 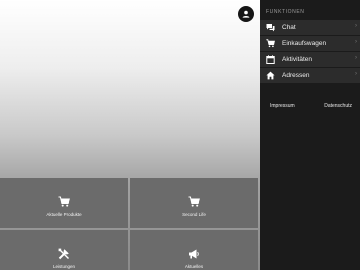 I want to click on sidebar-item-label: Einkaufswagen, so click(x=304, y=43).